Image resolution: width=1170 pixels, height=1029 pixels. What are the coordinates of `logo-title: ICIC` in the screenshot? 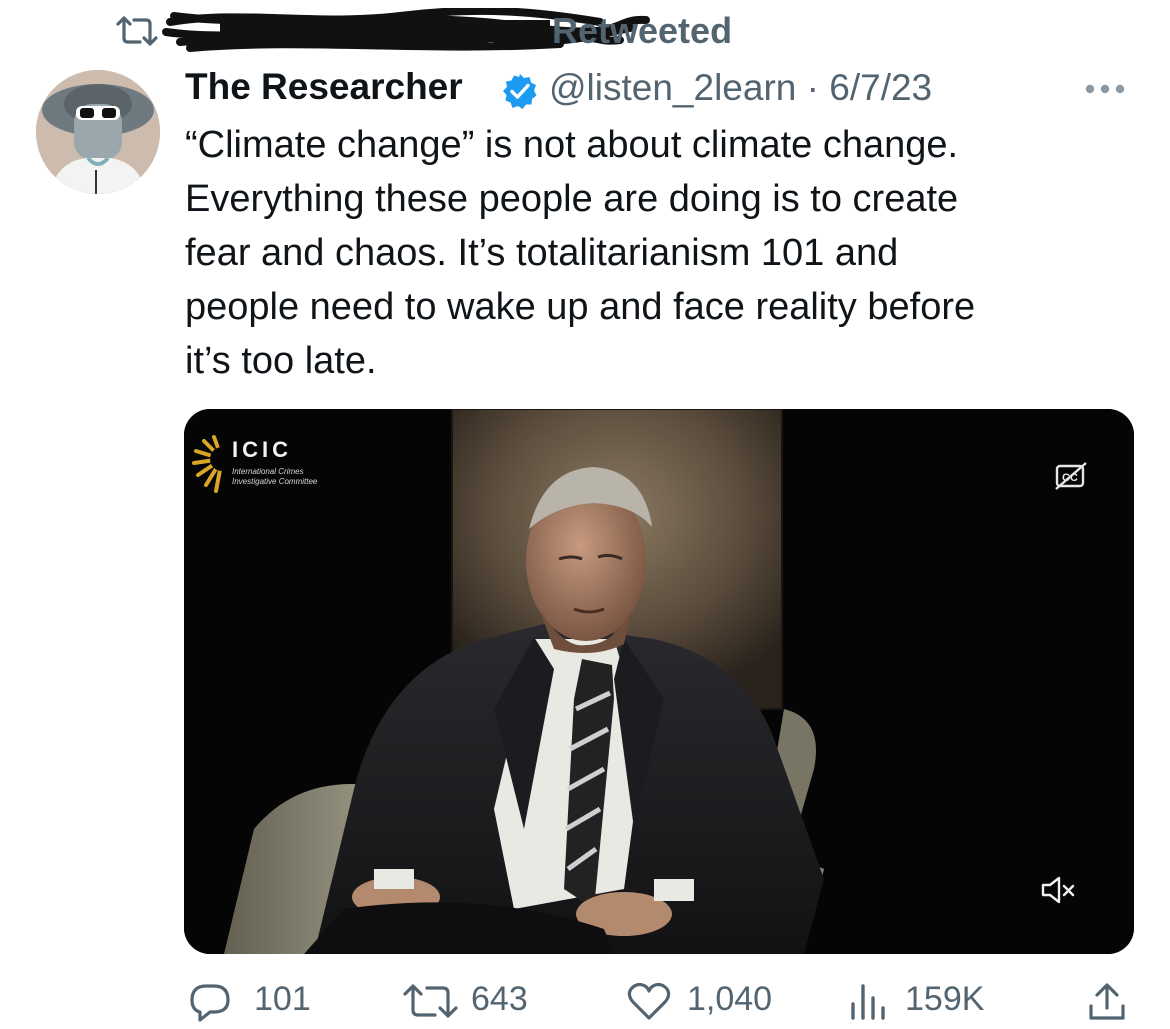 It's located at (262, 449).